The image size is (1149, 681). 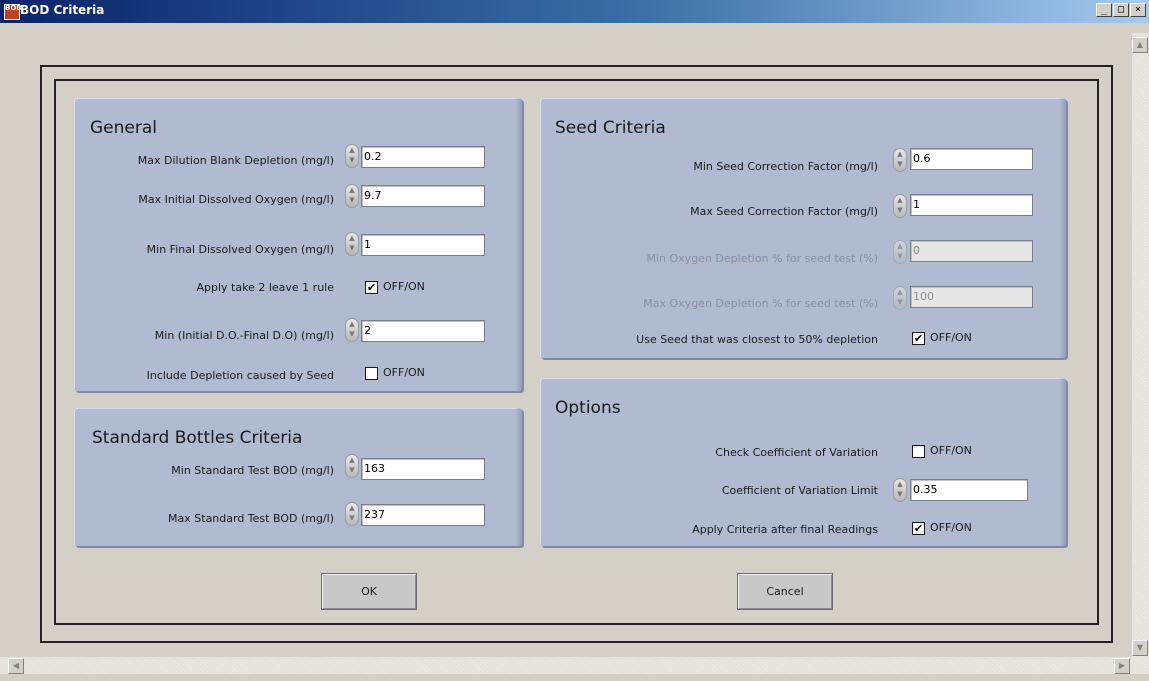 What do you see at coordinates (760, 303) in the screenshot?
I see `max-o2-depletion-label: Max Oxygen Depletion % for seed test (%)` at bounding box center [760, 303].